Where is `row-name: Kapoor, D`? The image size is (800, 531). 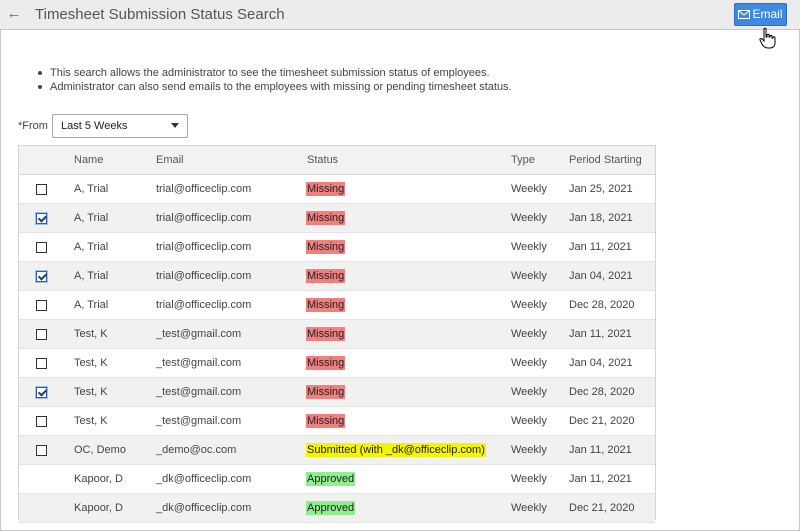 row-name: Kapoor, D is located at coordinates (98, 479).